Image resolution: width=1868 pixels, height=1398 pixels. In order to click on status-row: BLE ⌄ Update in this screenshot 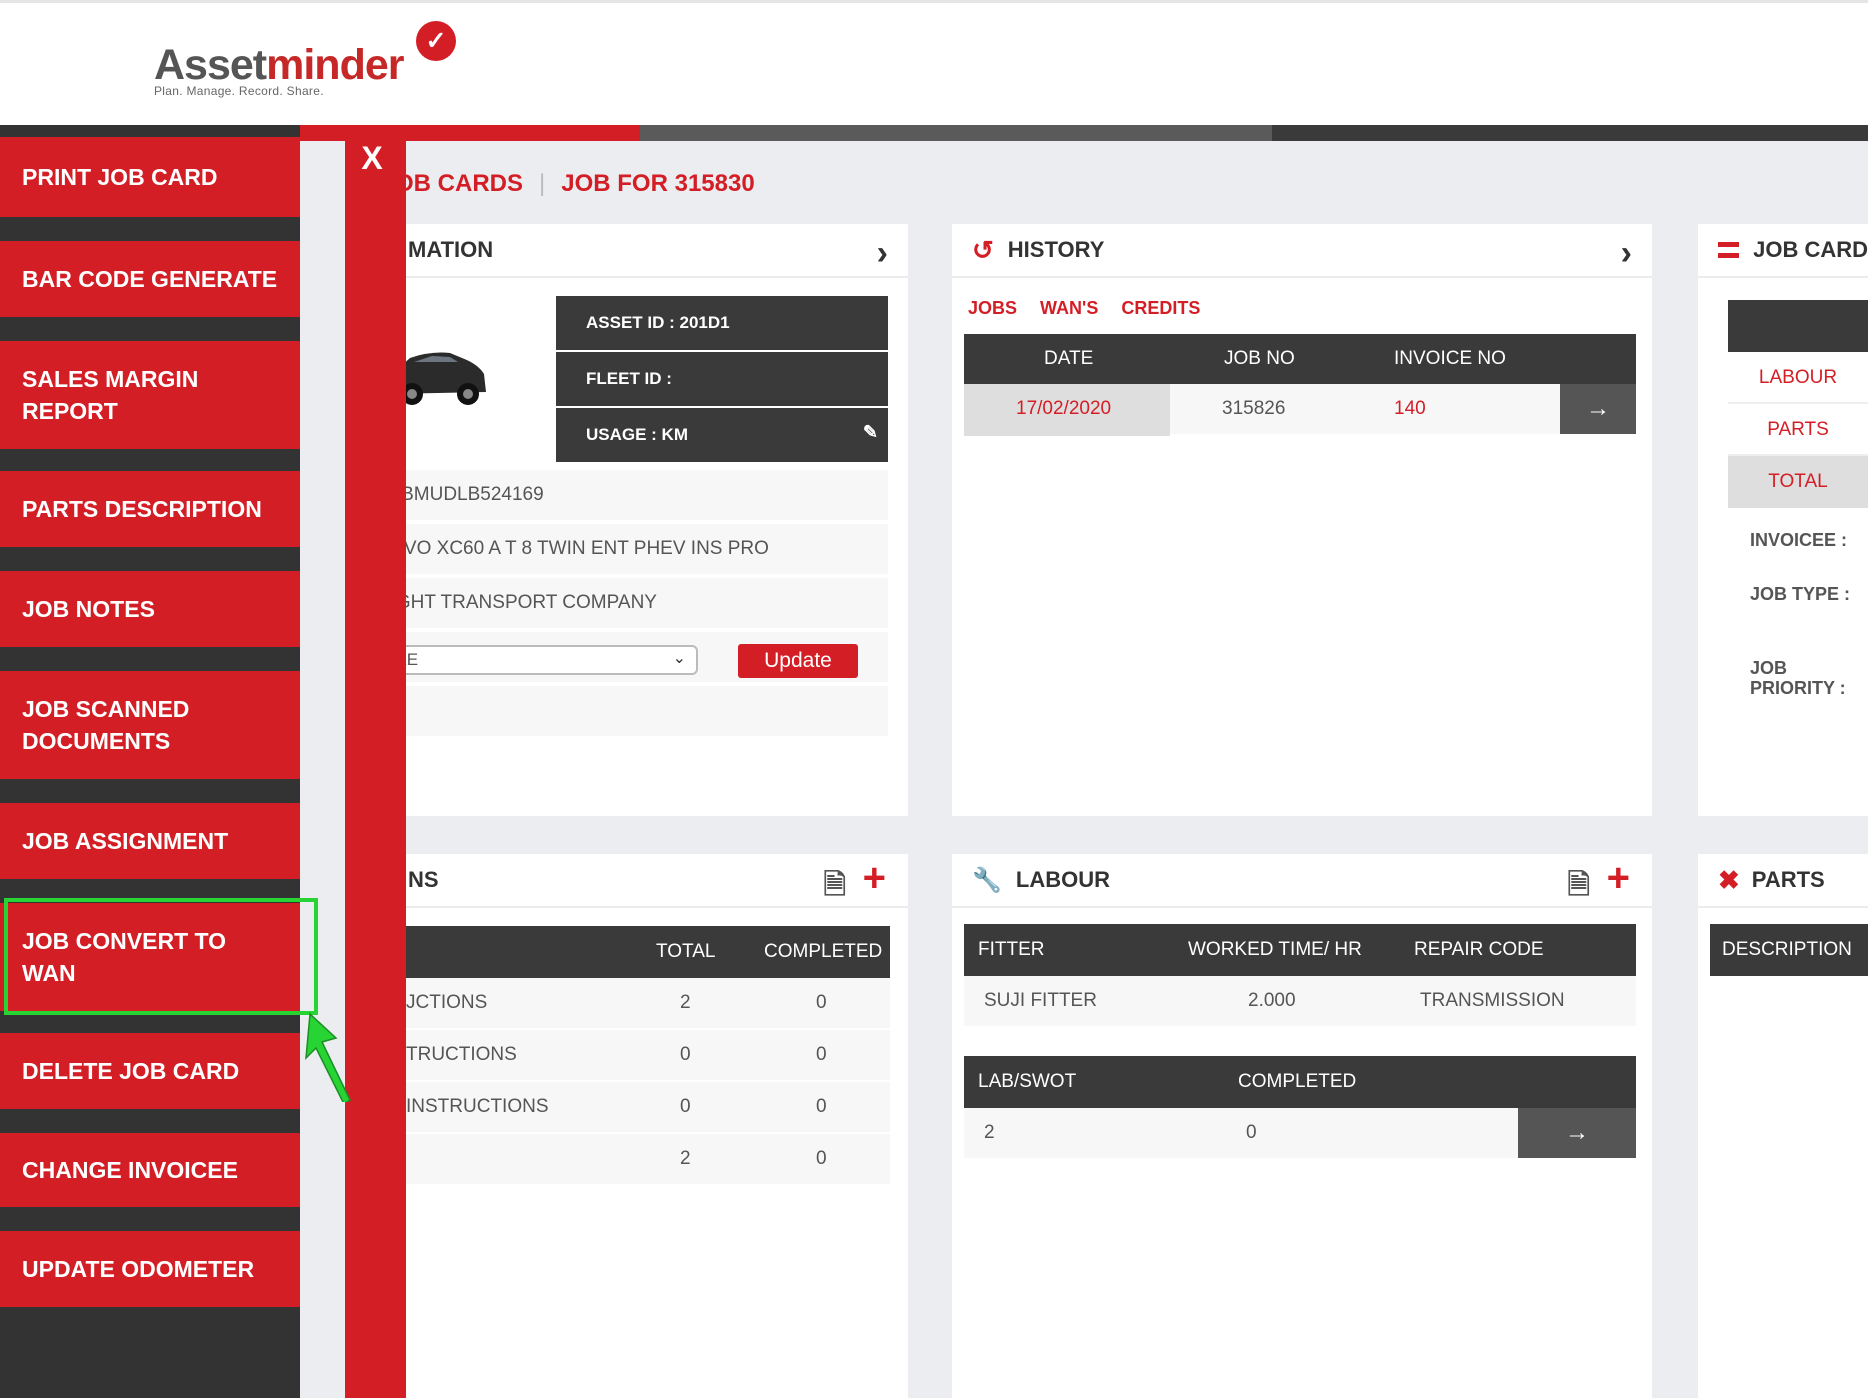, I will do `click(634, 658)`.